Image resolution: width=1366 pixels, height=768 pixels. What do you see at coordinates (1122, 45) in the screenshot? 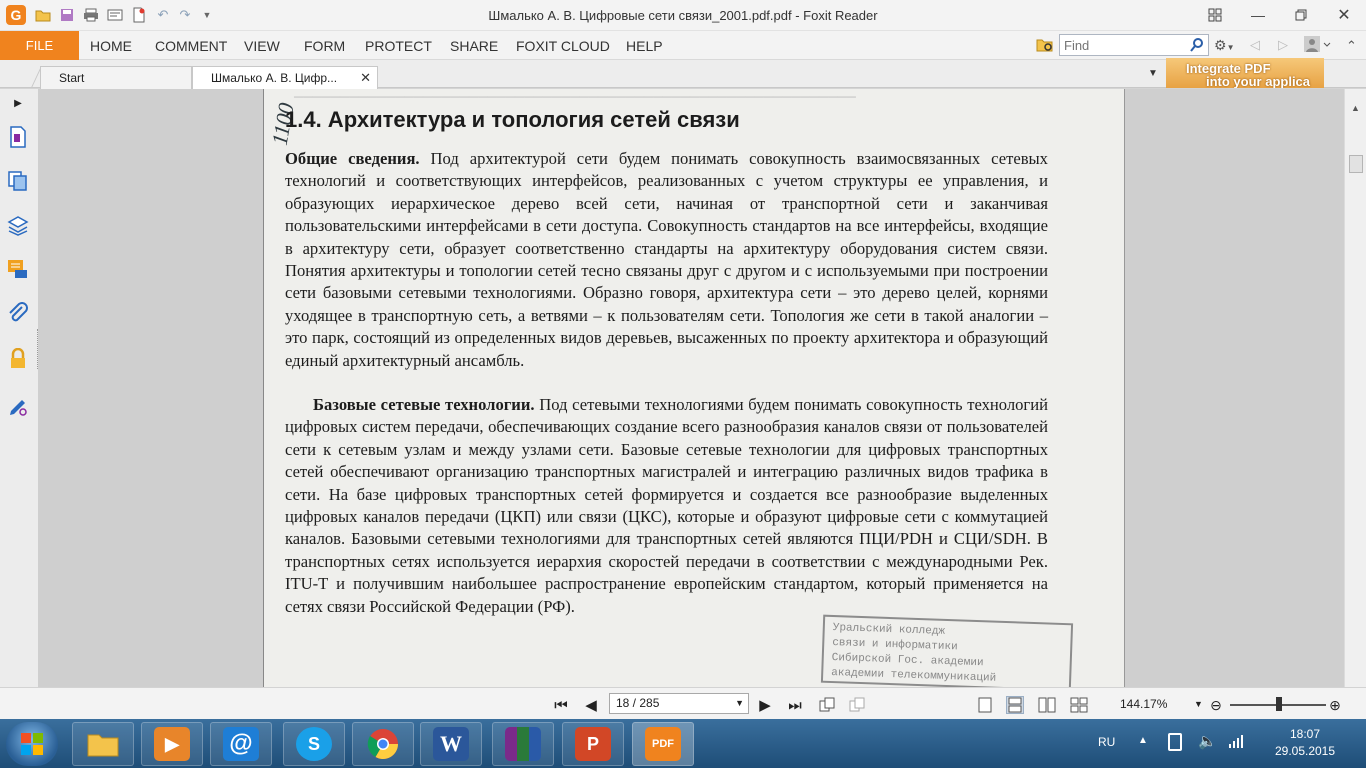
I see `find-input` at bounding box center [1122, 45].